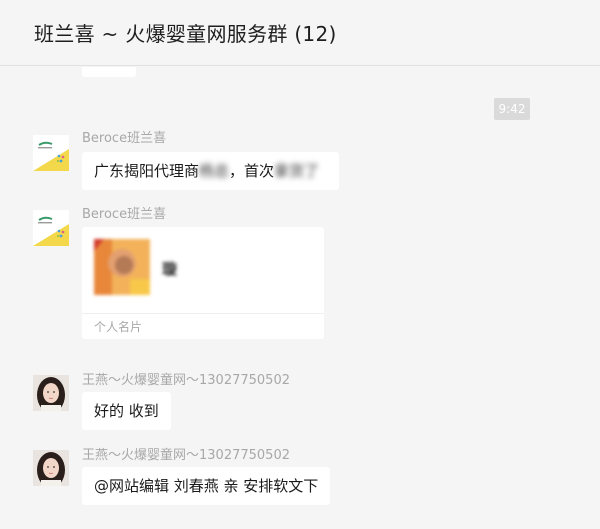 The width and height of the screenshot is (600, 529). I want to click on contact-card: 璇 个人名片, so click(203, 283).